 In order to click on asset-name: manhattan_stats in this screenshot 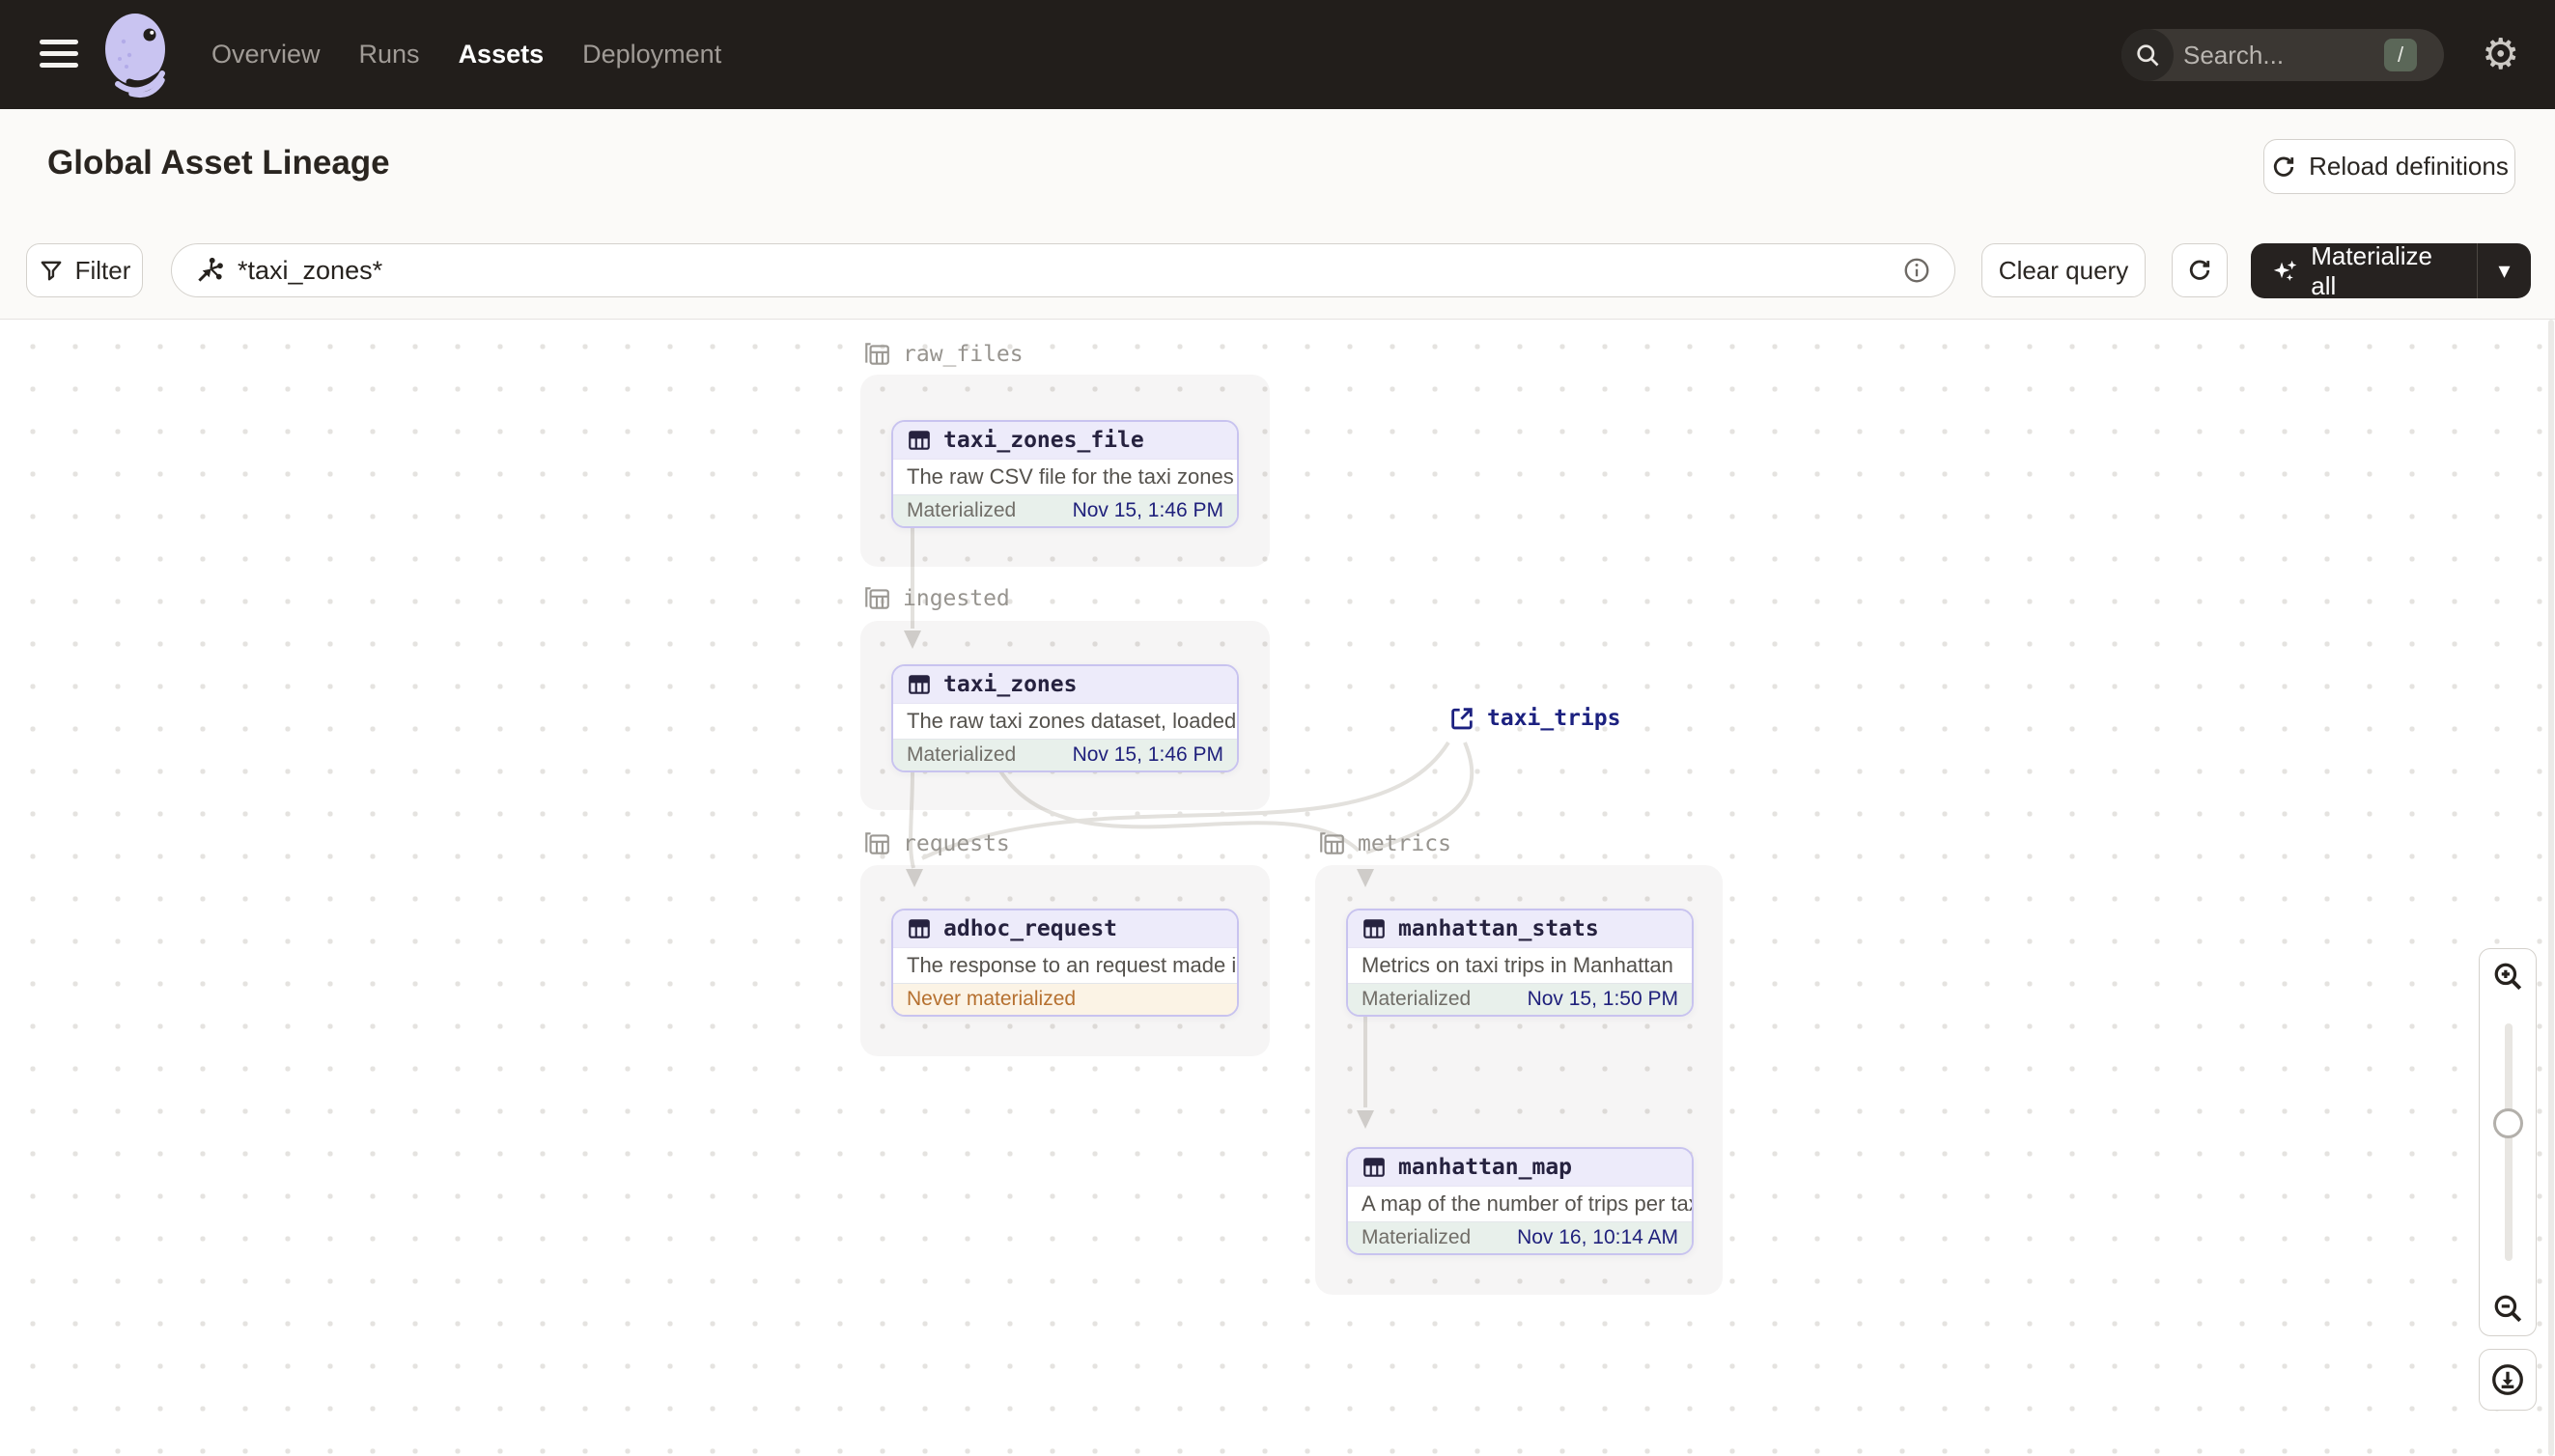, I will do `click(1498, 929)`.